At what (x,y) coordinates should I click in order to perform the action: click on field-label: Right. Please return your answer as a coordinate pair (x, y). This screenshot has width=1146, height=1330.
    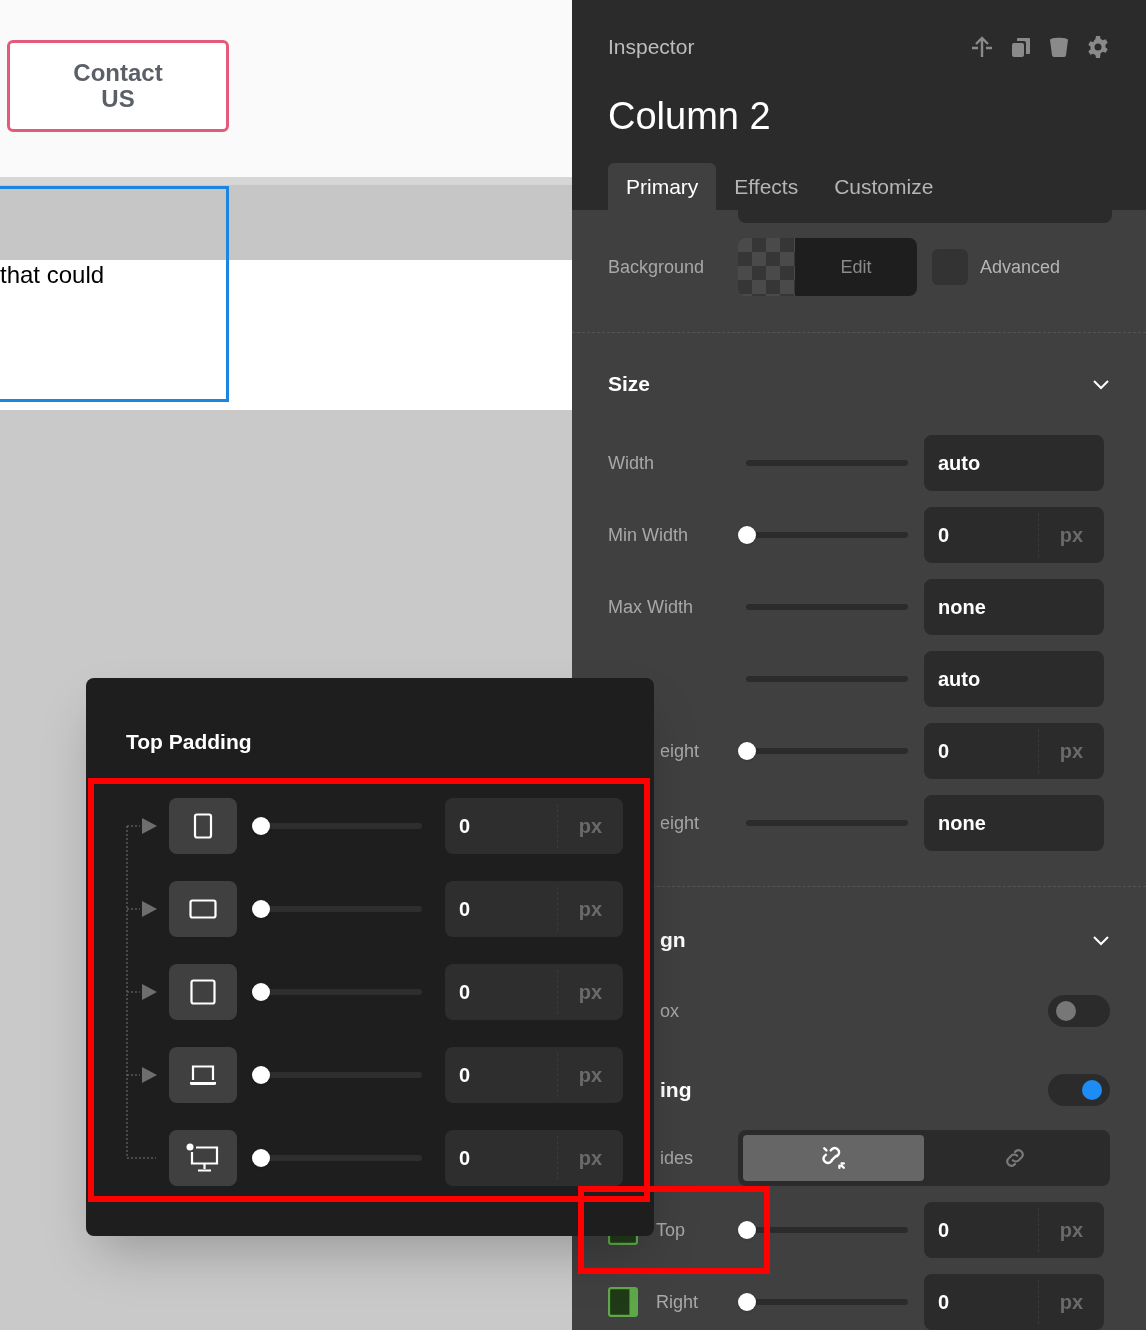
    Looking at the image, I should click on (677, 1302).